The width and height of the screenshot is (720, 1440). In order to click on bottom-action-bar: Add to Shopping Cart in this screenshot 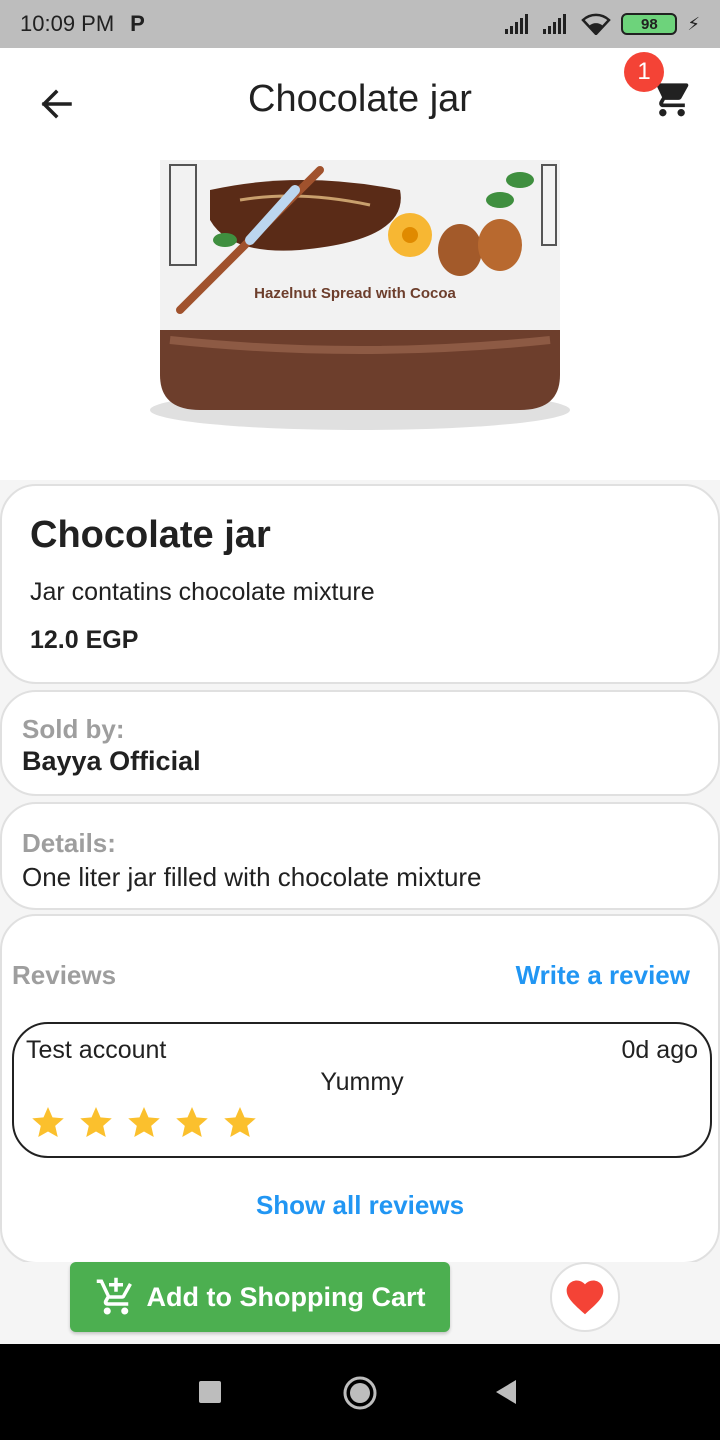, I will do `click(360, 1303)`.